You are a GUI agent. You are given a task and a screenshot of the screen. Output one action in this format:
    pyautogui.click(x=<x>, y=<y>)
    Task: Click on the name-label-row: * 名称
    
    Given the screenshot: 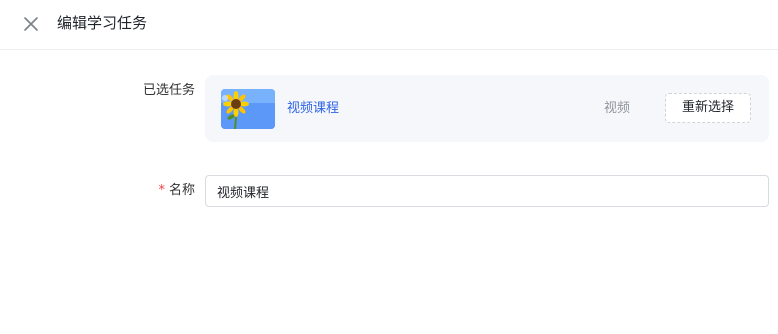 What is the action you would take?
    pyautogui.click(x=157, y=191)
    